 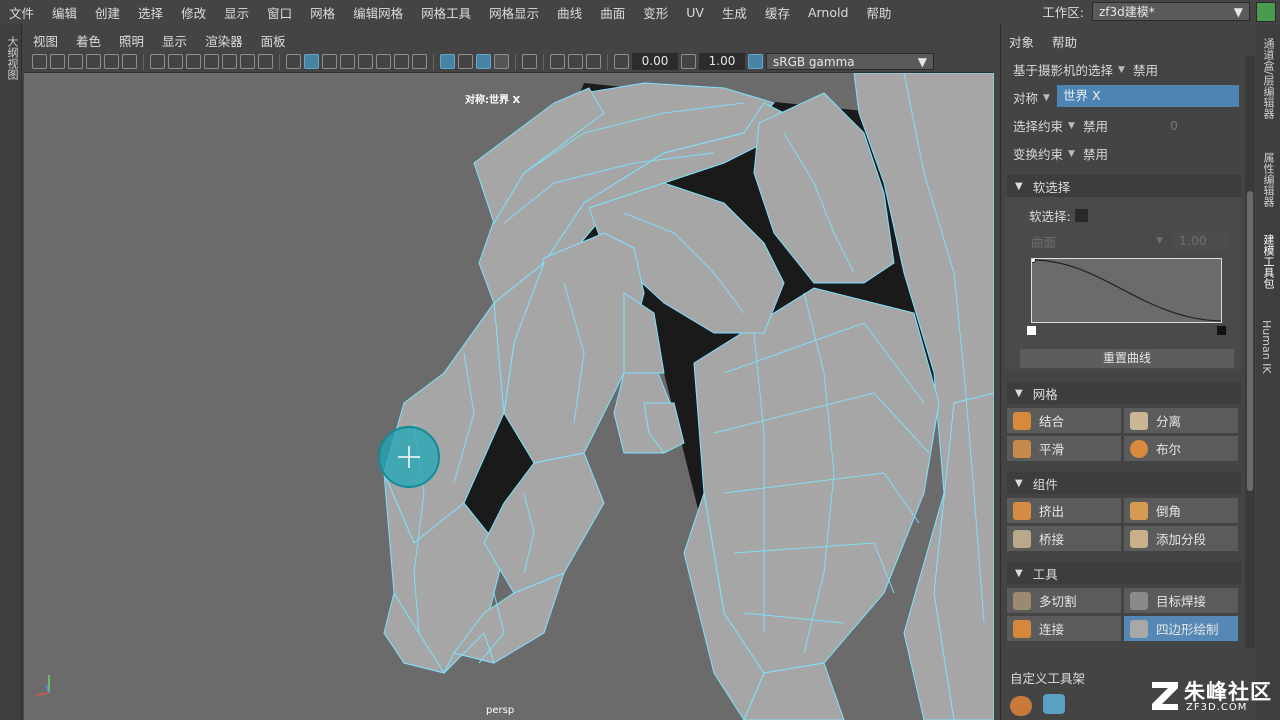 I want to click on textured-icon, so click(x=365, y=61).